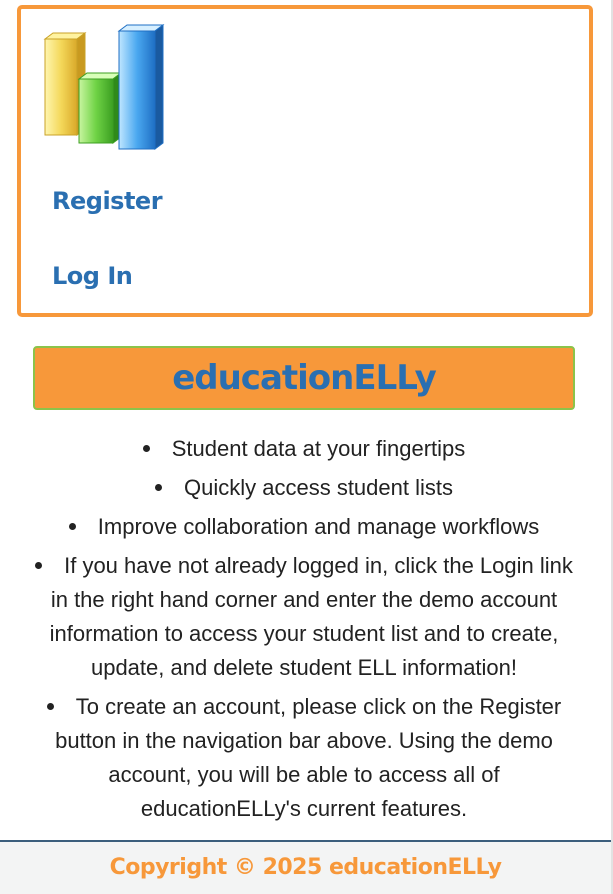  I want to click on feature-text: Student data at your fingertips, so click(318, 448).